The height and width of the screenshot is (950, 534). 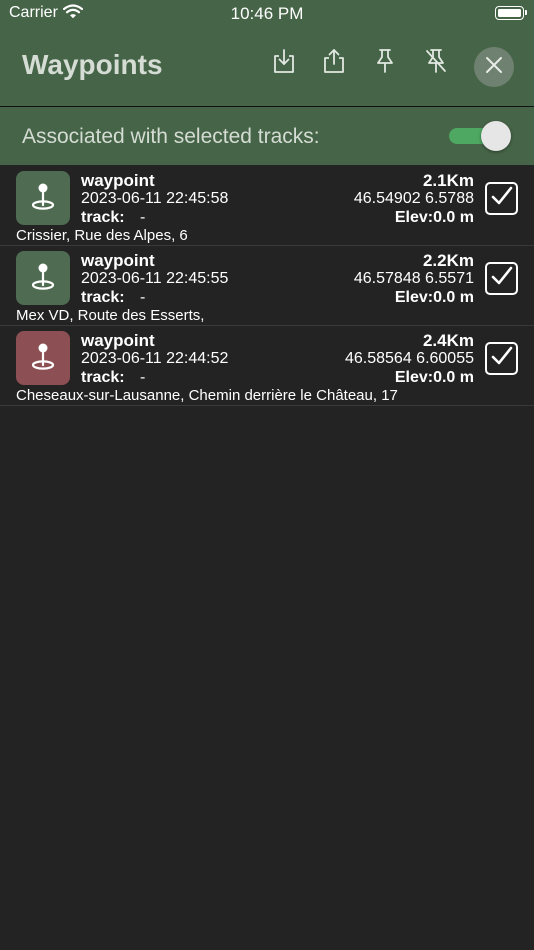 I want to click on association-label: Associated with selected tracks:, so click(x=171, y=136).